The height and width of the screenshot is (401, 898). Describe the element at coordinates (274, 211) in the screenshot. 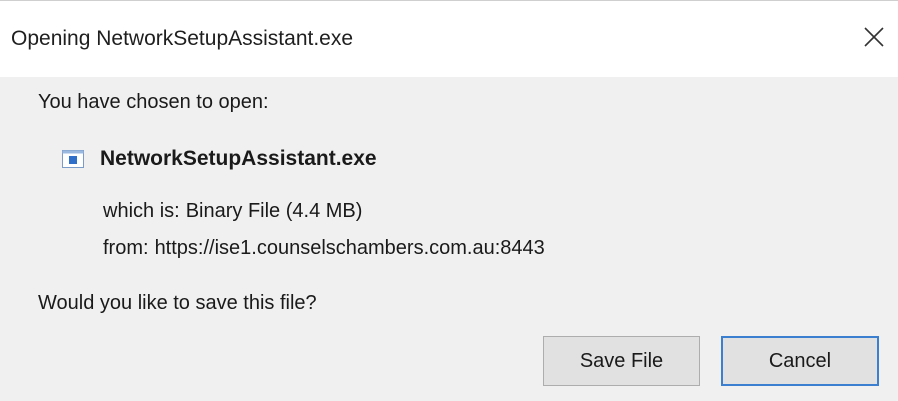

I see `file-type-value: Binary File (4.4 MB)` at that location.